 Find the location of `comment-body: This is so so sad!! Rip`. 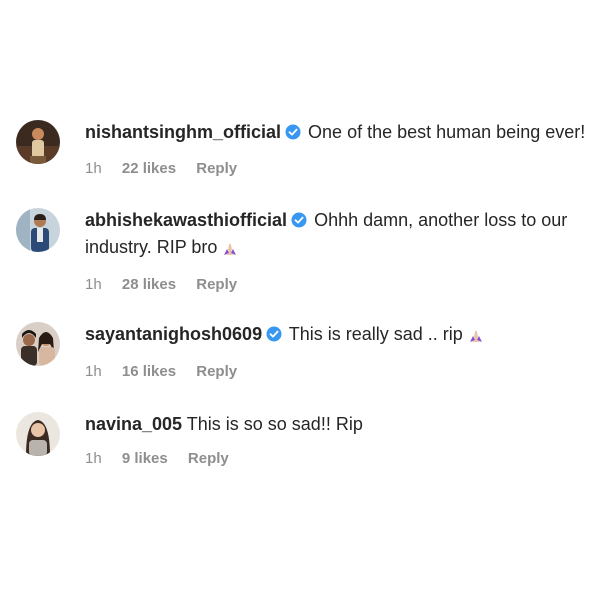

comment-body: This is so so sad!! Rip is located at coordinates (274, 424).